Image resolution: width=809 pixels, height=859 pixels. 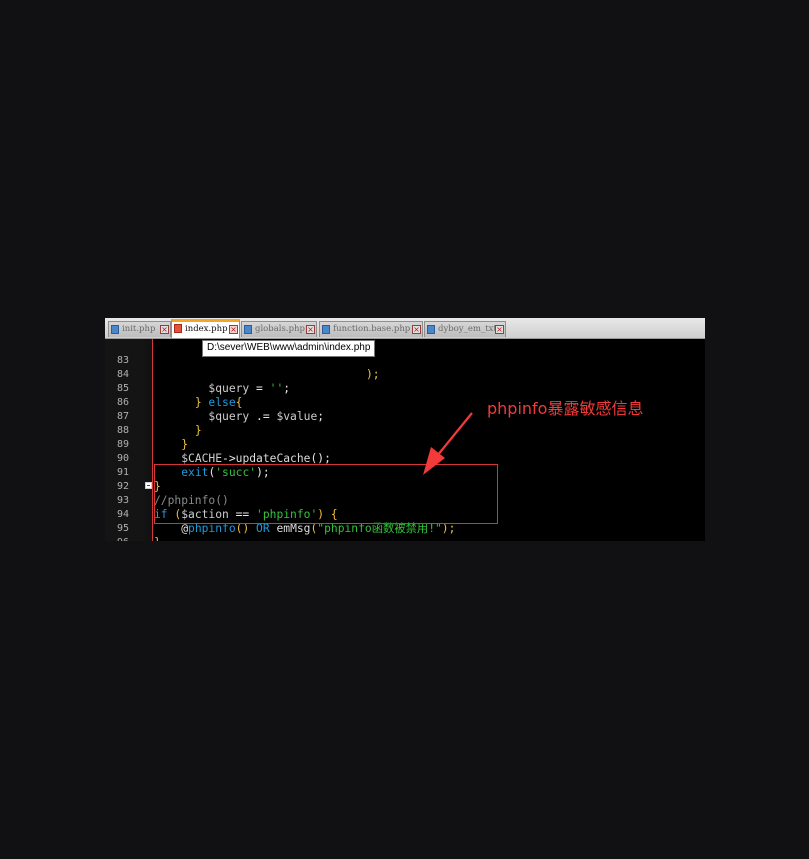 I want to click on arrow-icon, so click(x=448, y=443).